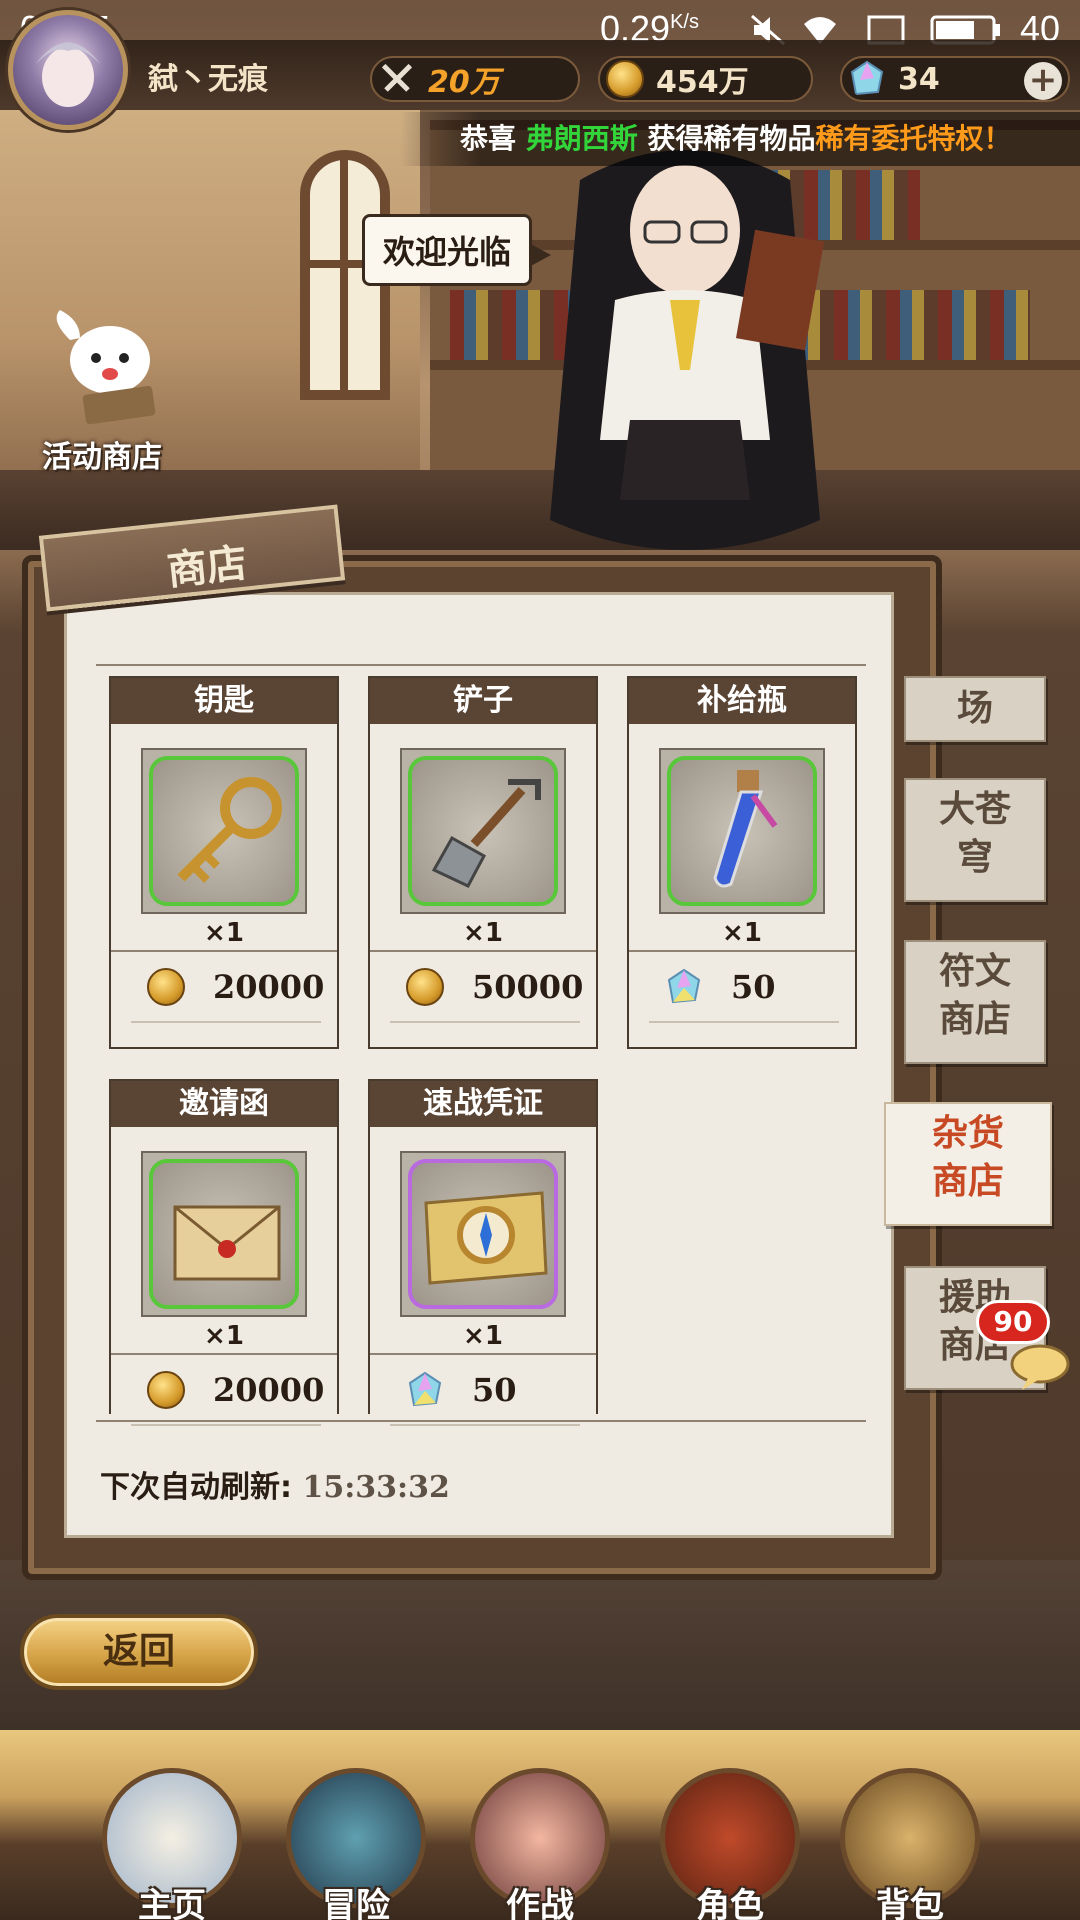 The width and height of the screenshot is (1080, 1920). Describe the element at coordinates (275, 1487) in the screenshot. I see `auto-refresh-timer: 下次自动刷新: 15:33:32` at that location.